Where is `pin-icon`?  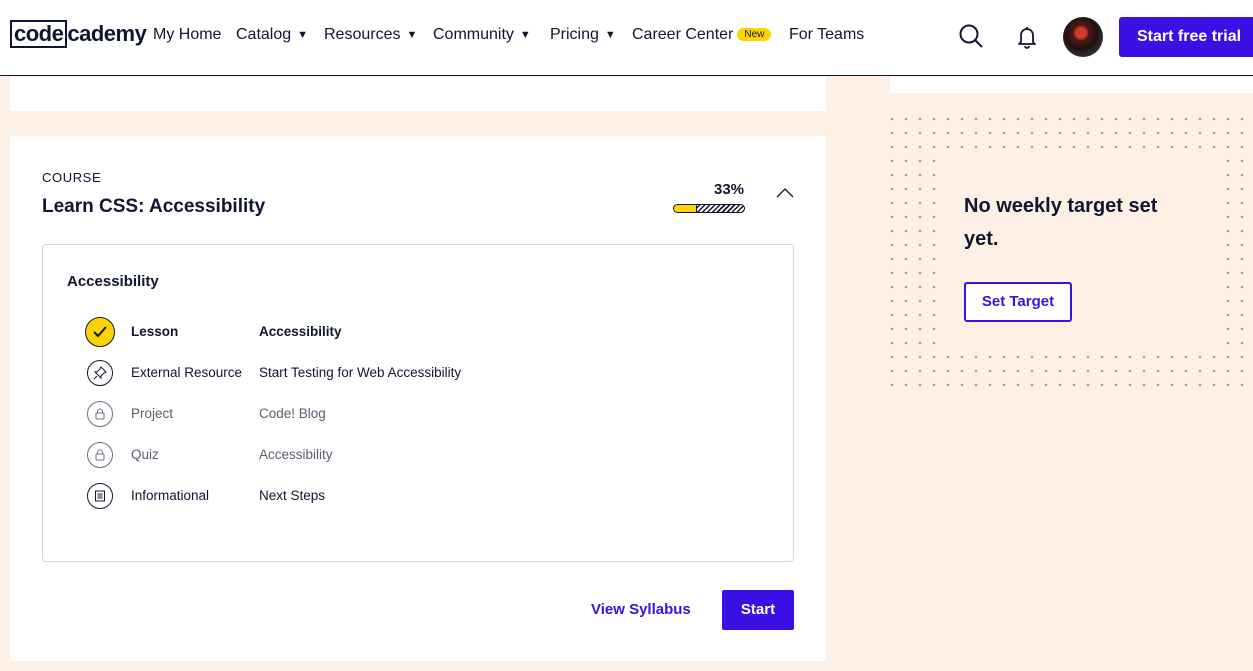 pin-icon is located at coordinates (100, 373).